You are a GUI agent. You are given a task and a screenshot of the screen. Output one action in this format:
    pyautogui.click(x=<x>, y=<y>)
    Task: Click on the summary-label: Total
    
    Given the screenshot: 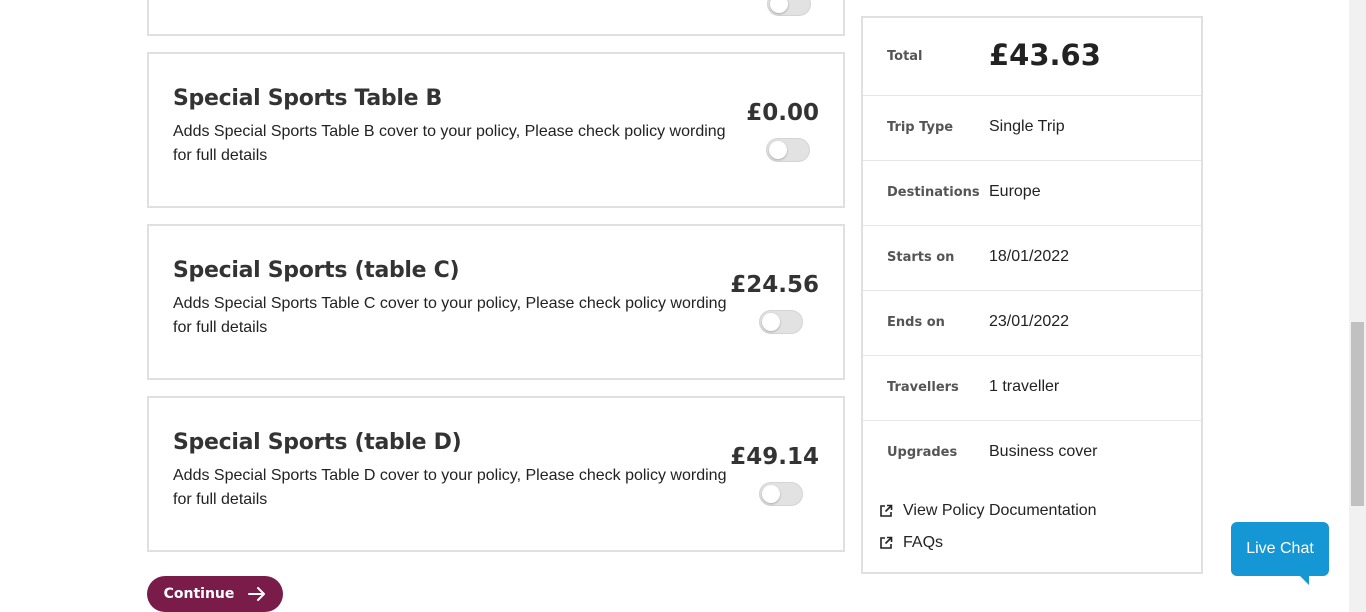 What is the action you would take?
    pyautogui.click(x=905, y=56)
    